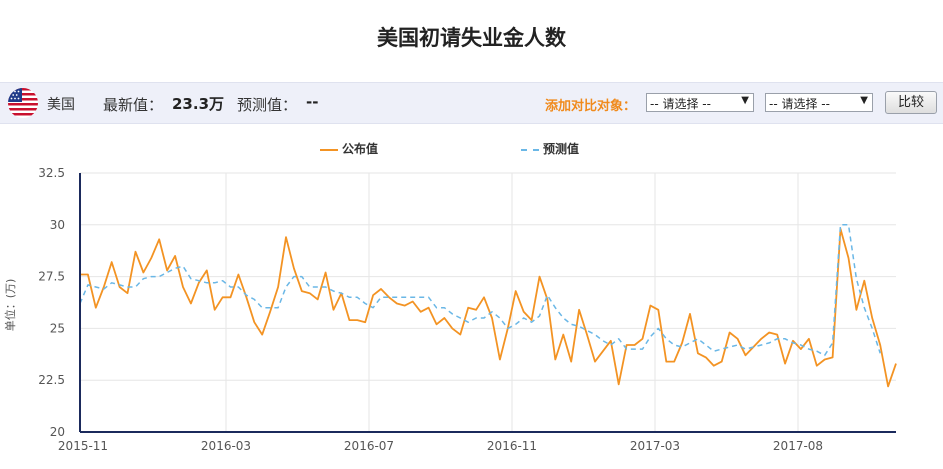 The width and height of the screenshot is (943, 469). I want to click on y-tick-label: 22.5, so click(51, 380).